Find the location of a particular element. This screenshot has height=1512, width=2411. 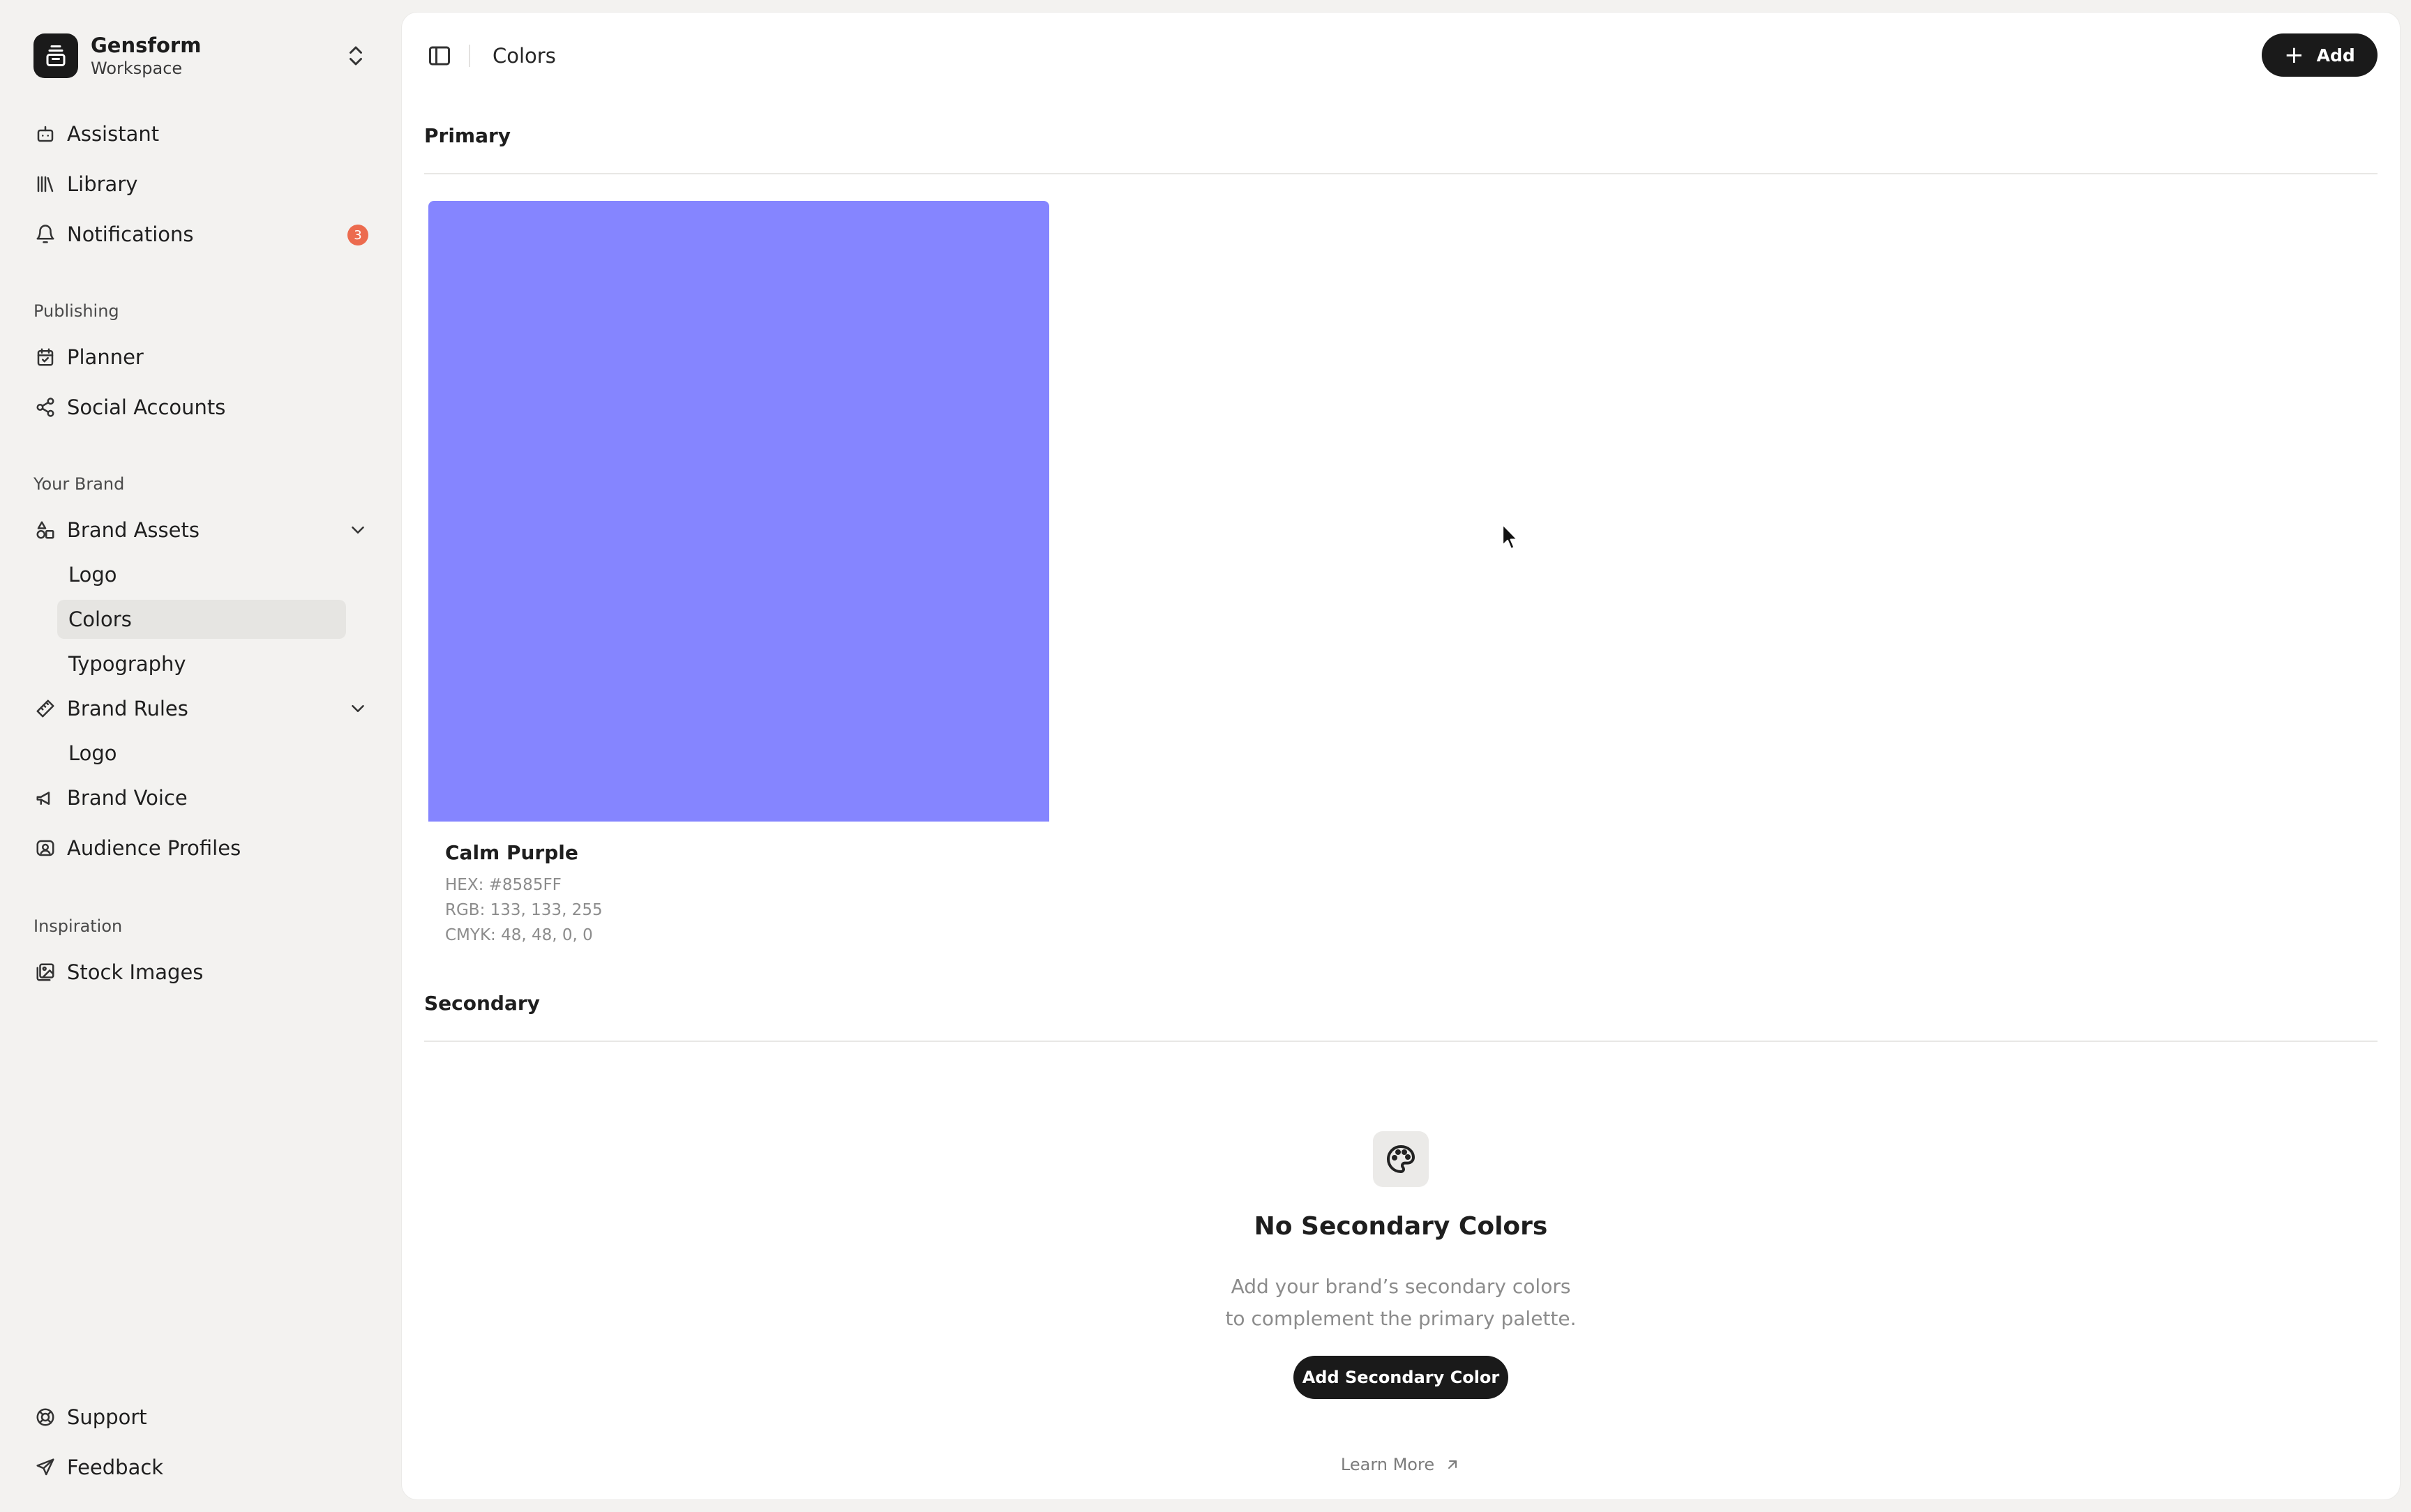

audience-icon is located at coordinates (45, 848).